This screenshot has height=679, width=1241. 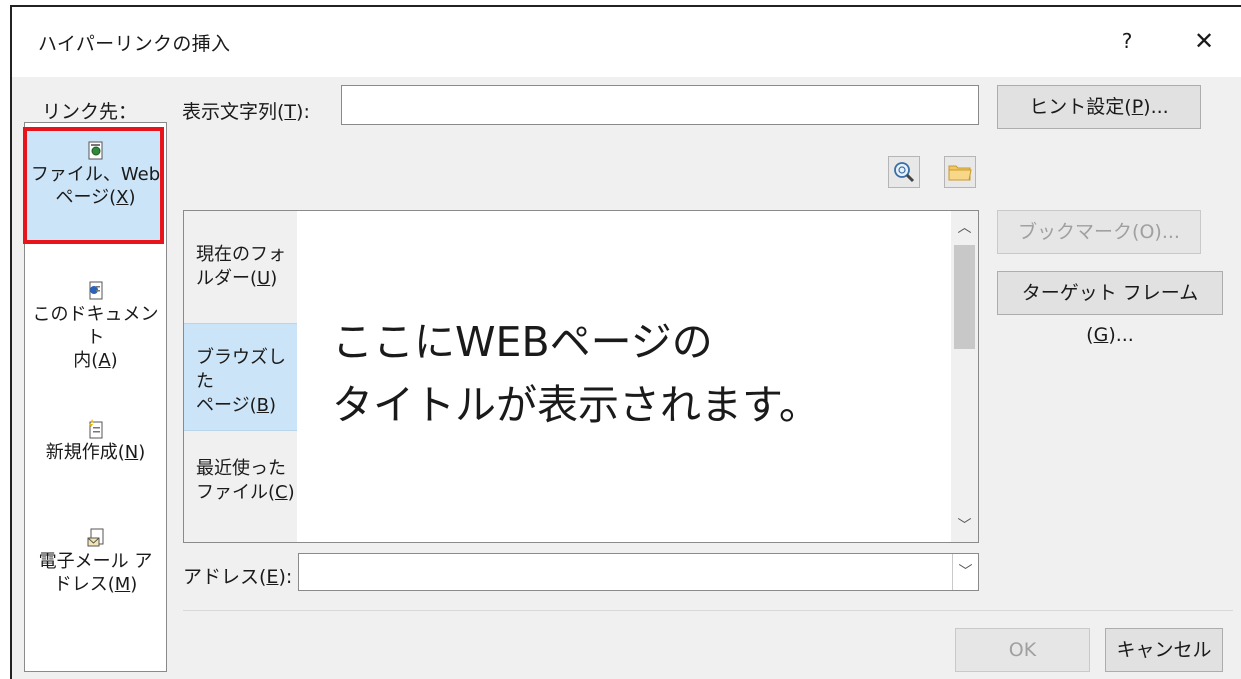 What do you see at coordinates (708, 610) in the screenshot?
I see `divider` at bounding box center [708, 610].